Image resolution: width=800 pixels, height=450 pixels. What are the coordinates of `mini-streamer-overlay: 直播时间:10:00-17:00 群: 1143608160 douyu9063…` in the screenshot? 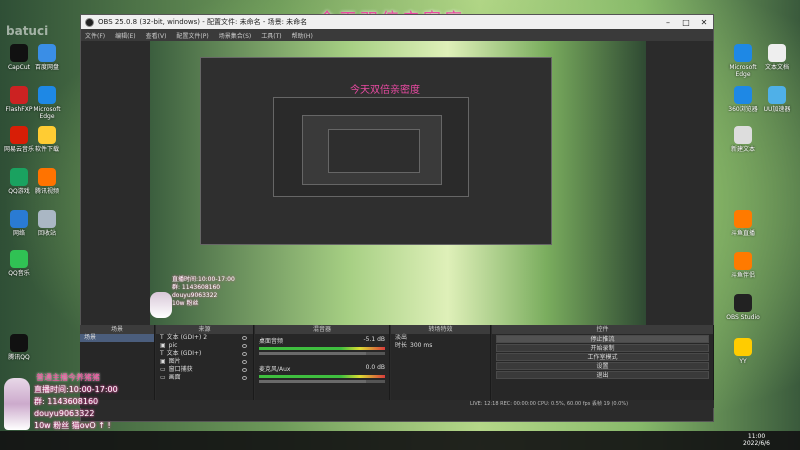 It's located at (203, 292).